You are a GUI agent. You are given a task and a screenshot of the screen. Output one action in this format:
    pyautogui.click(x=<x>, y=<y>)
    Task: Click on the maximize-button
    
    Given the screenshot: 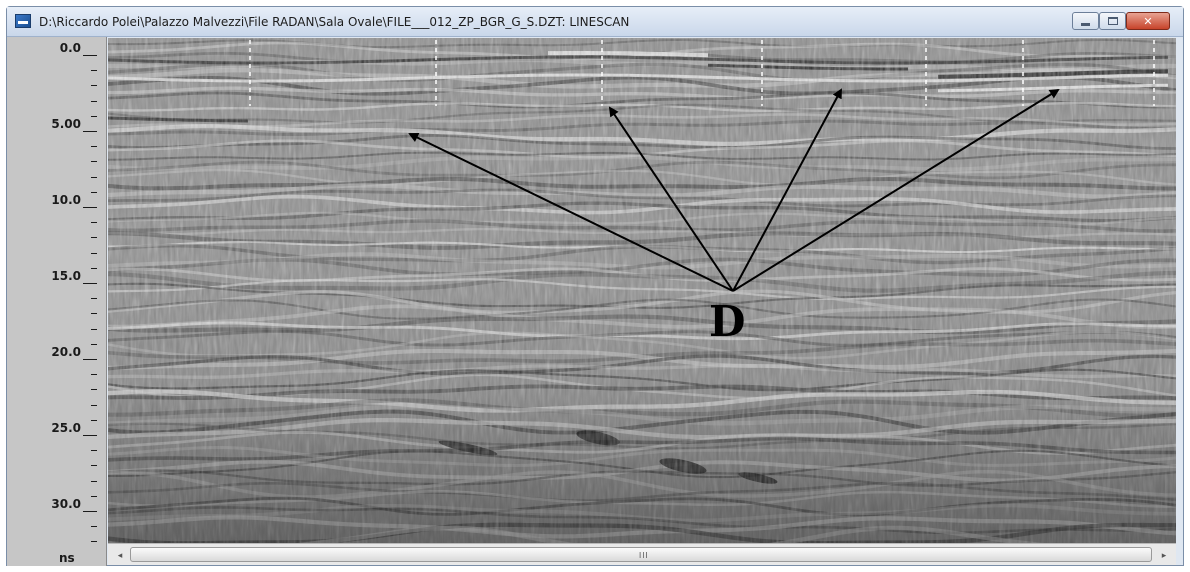 What is the action you would take?
    pyautogui.click(x=1112, y=21)
    